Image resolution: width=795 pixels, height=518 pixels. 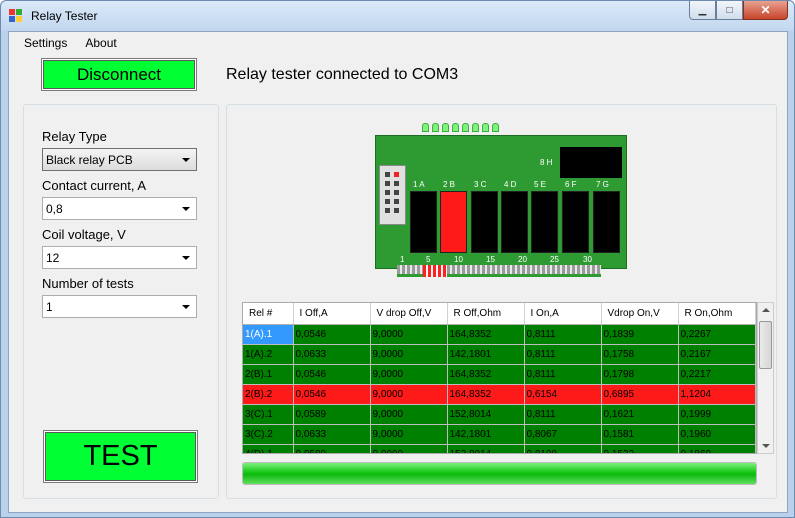 I want to click on menu-settings: Settings, so click(x=42, y=43).